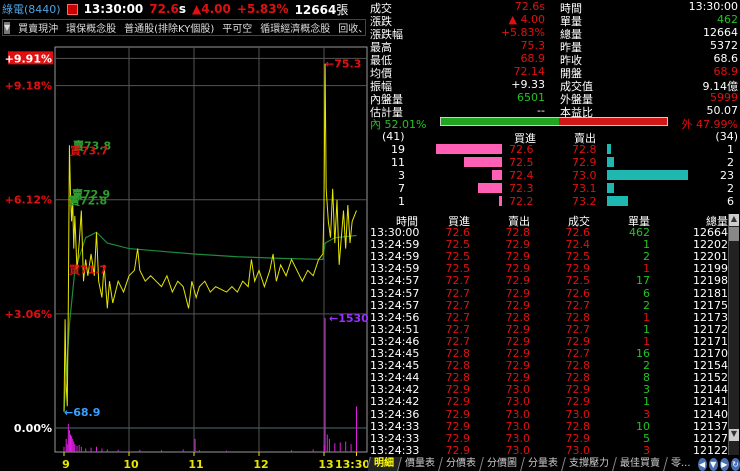  I want to click on order-book-row: 1 72.2 73.2 6, so click(554, 201).